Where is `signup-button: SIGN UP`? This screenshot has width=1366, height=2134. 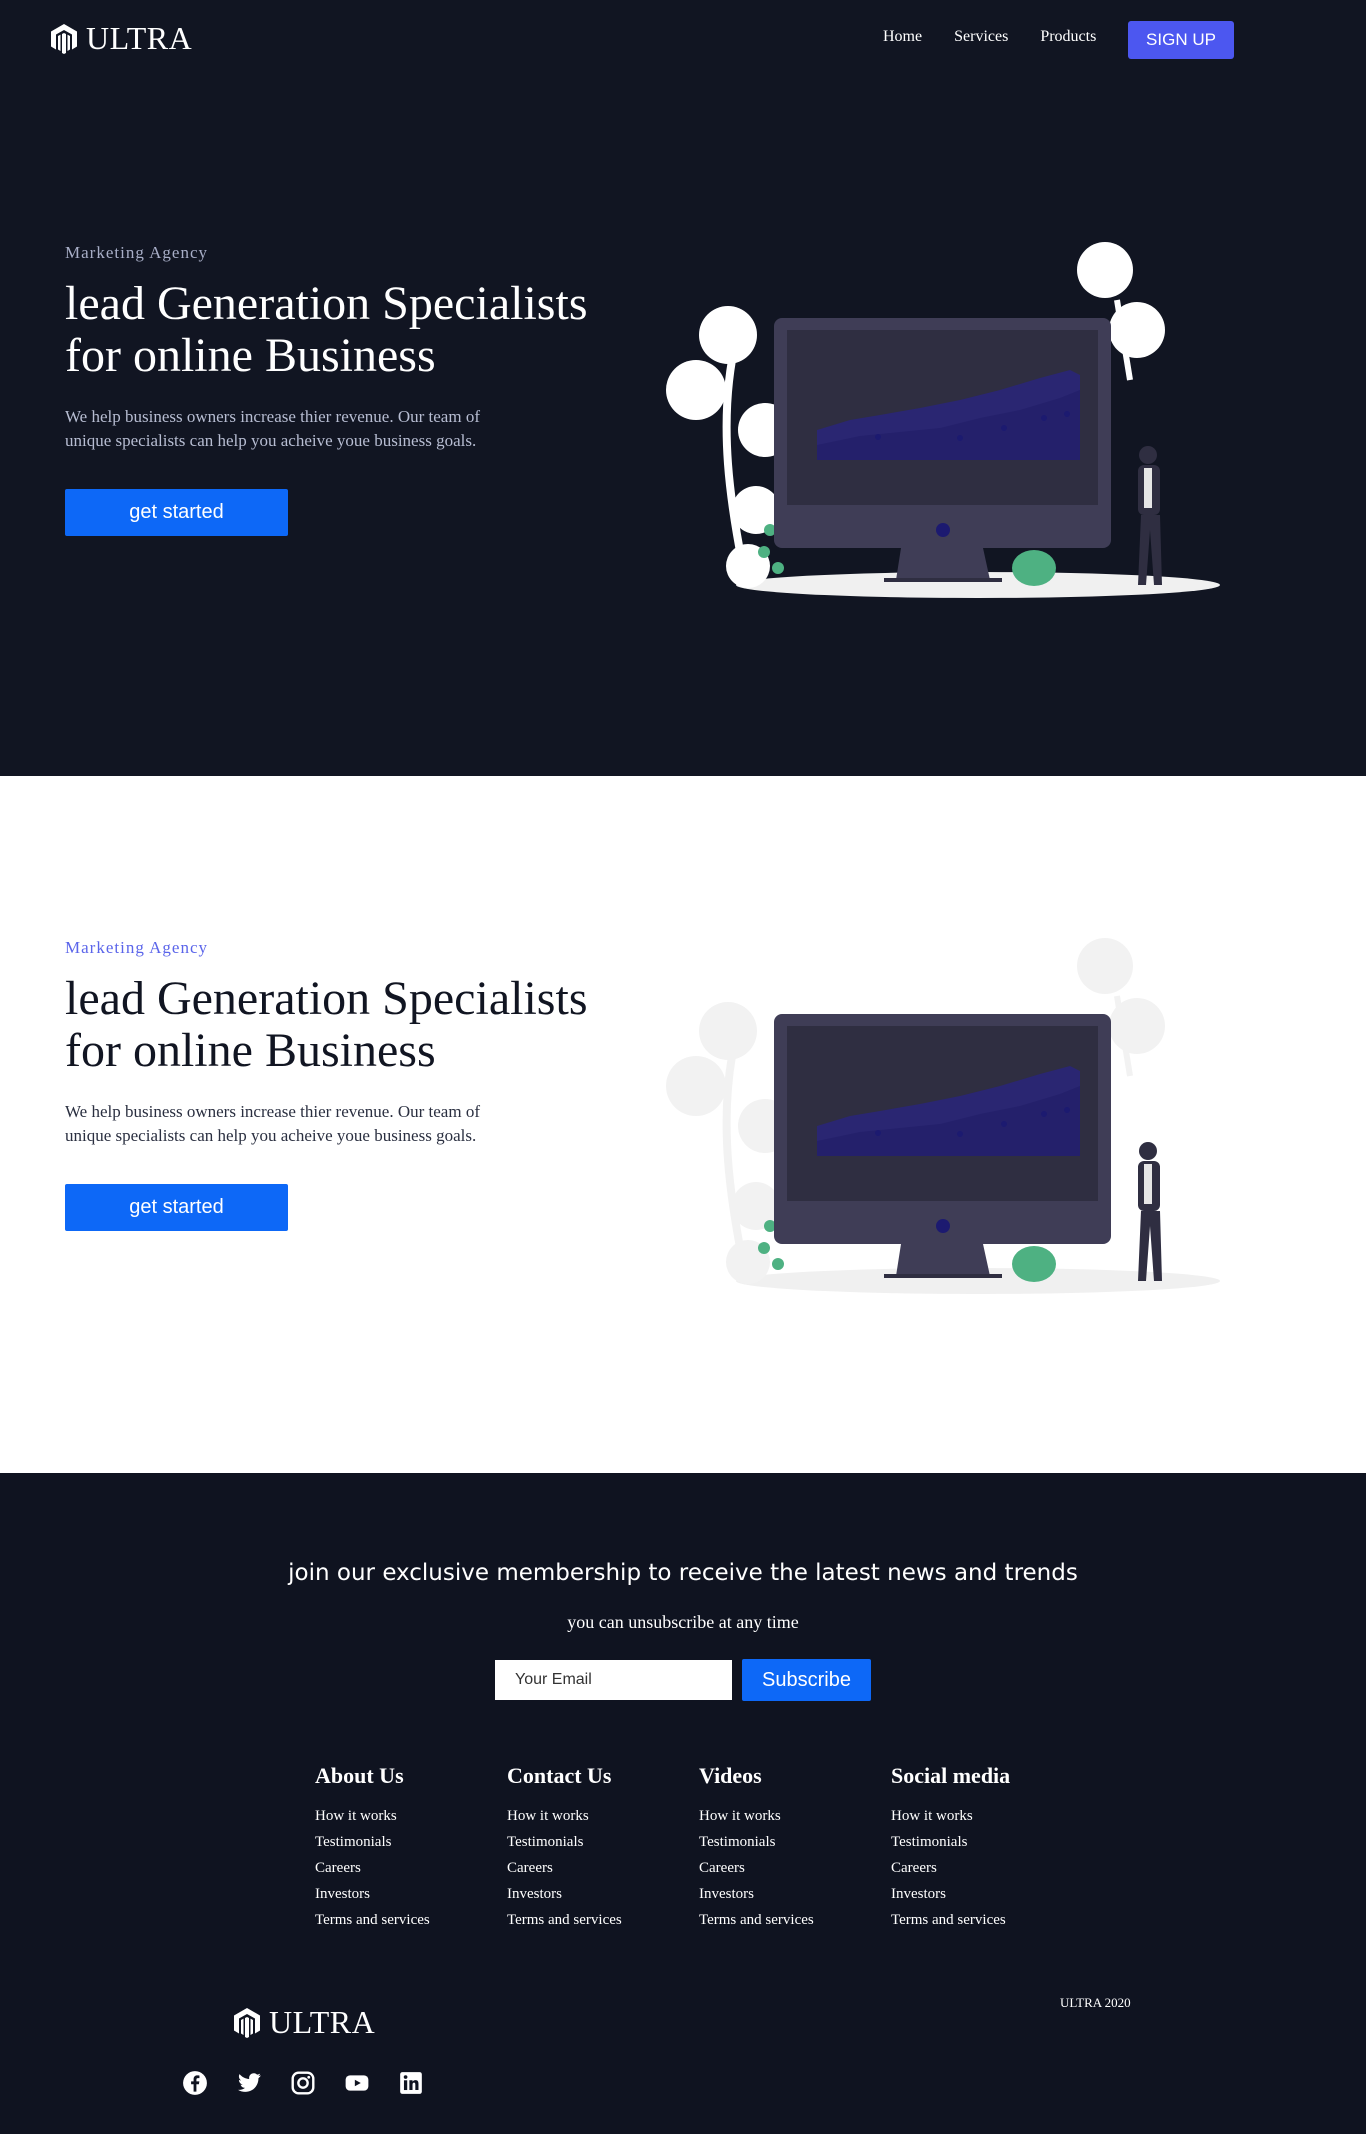
signup-button: SIGN UP is located at coordinates (1181, 40).